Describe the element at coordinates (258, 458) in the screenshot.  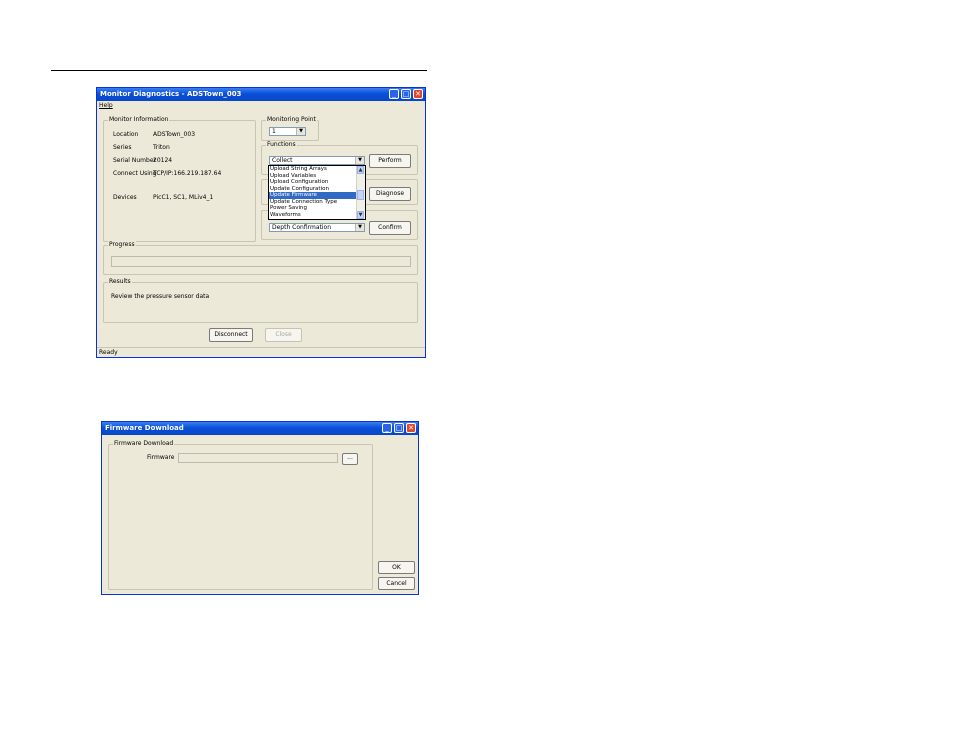
I see `firmware-path-input` at that location.